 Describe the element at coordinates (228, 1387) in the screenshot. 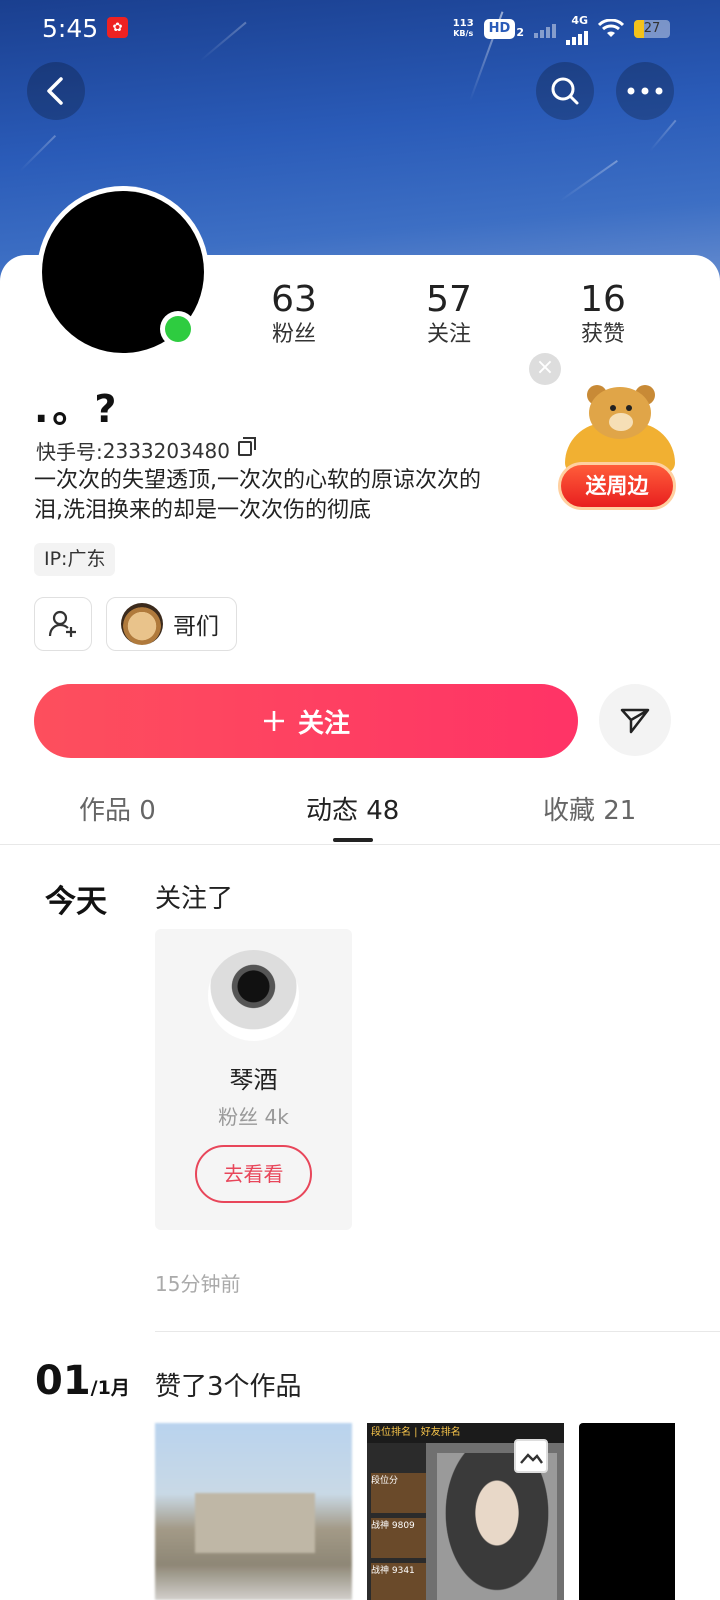

I see `feed-item-title: 赞了3个作品` at that location.